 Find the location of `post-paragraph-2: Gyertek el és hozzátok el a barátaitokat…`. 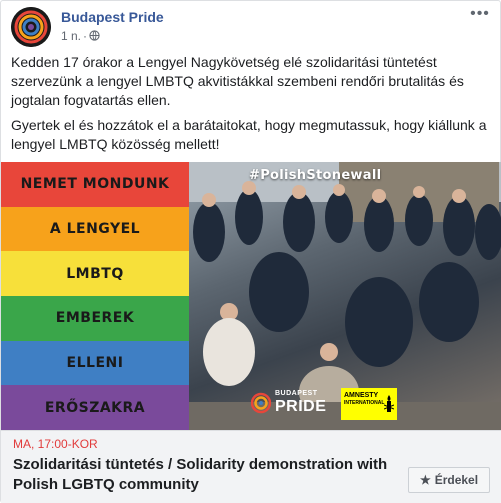

post-paragraph-2: Gyertek el és hozzátok el a barátaitokat… is located at coordinates (249, 134).